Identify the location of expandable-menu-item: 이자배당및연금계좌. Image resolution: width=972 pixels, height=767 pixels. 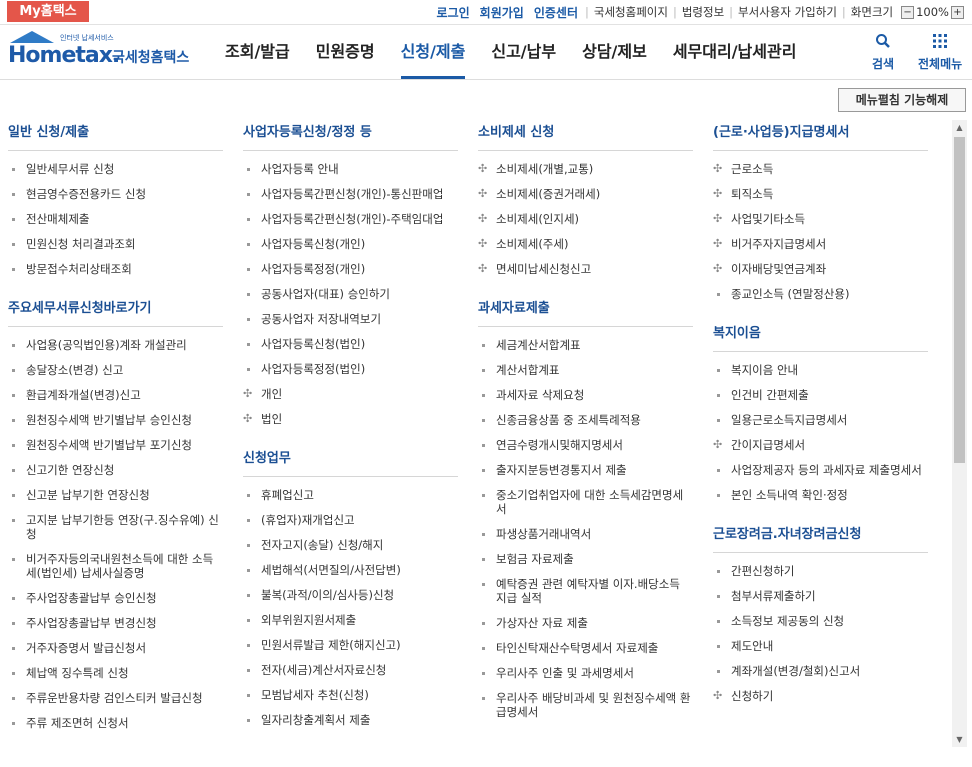
(820, 269).